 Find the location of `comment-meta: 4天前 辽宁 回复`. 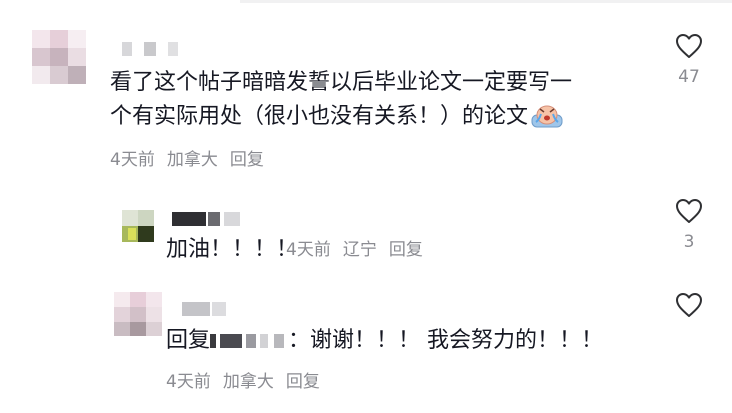

comment-meta: 4天前 辽宁 回复 is located at coordinates (354, 250).